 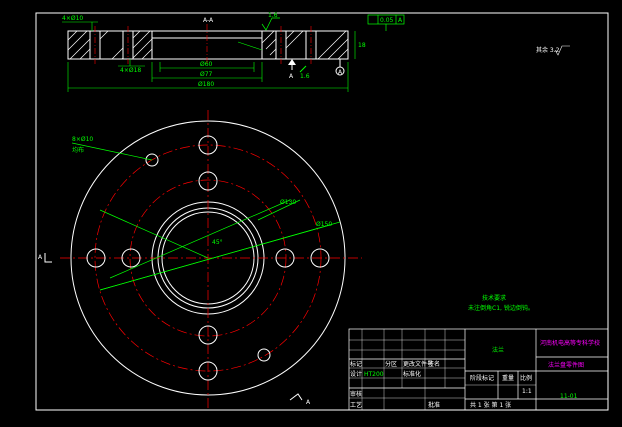 I want to click on default-roughness-note: 其余 3.2, so click(x=548, y=50).